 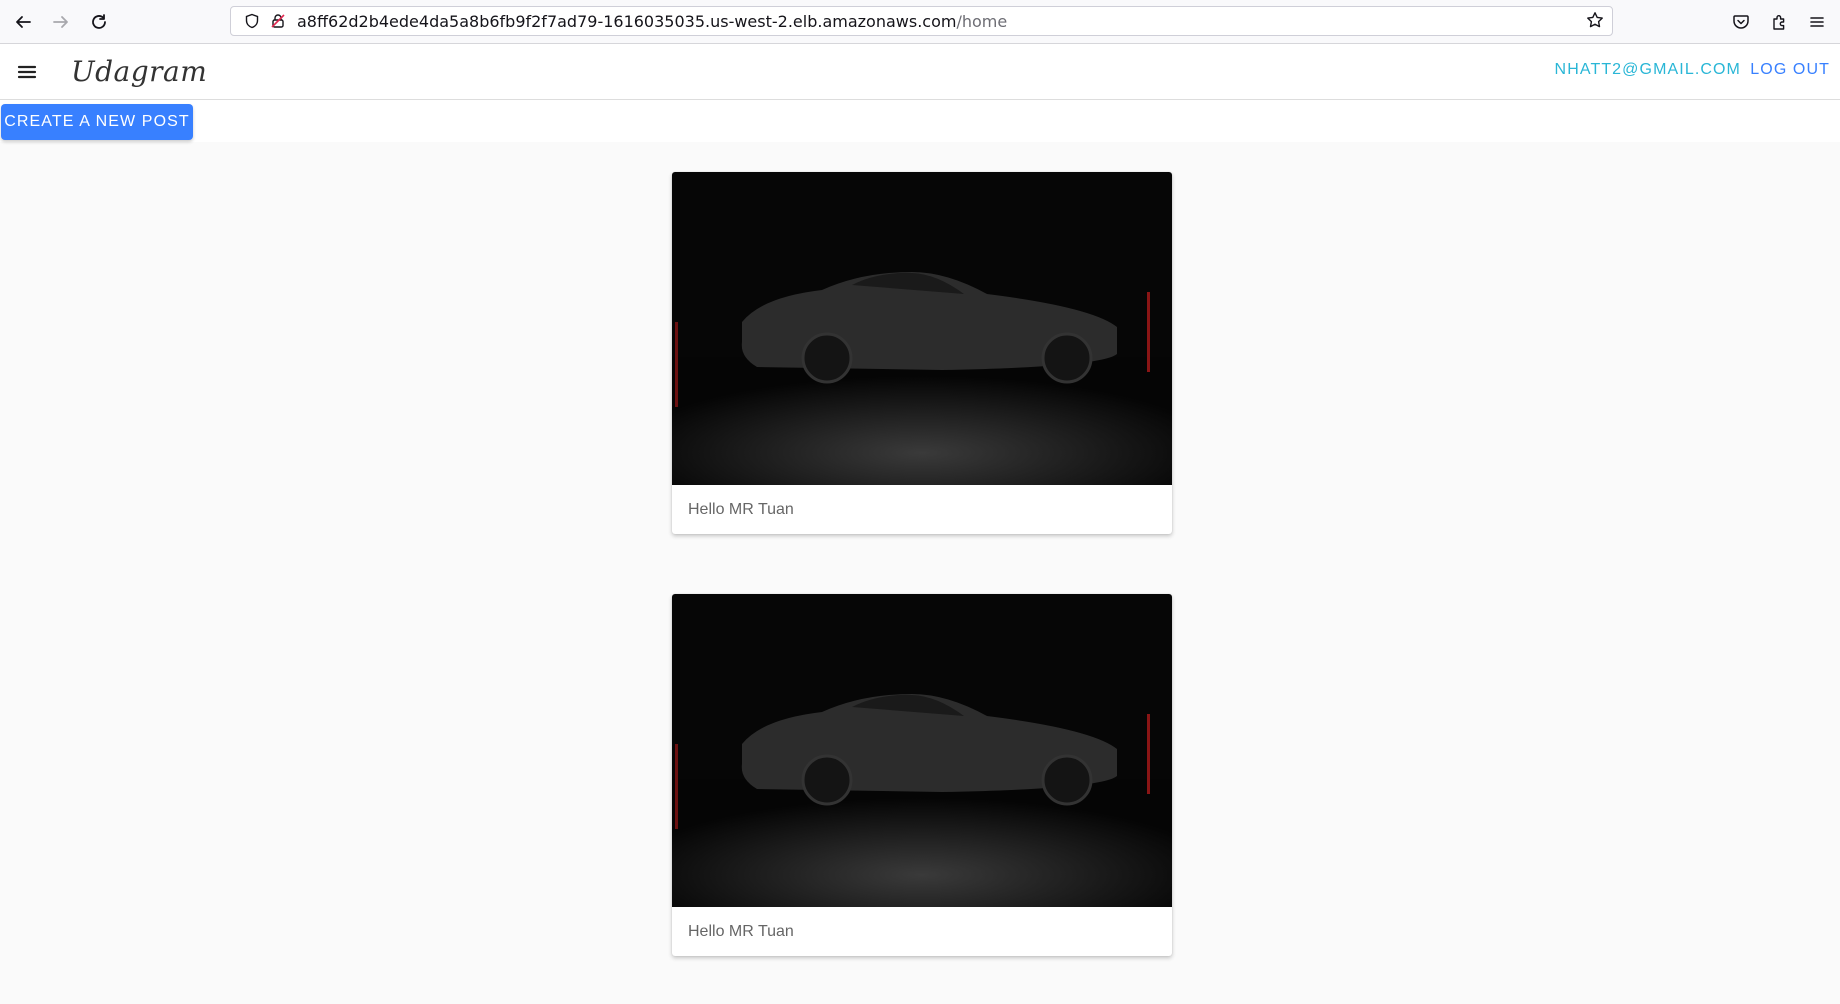 I want to click on pocket-button, so click(x=1741, y=22).